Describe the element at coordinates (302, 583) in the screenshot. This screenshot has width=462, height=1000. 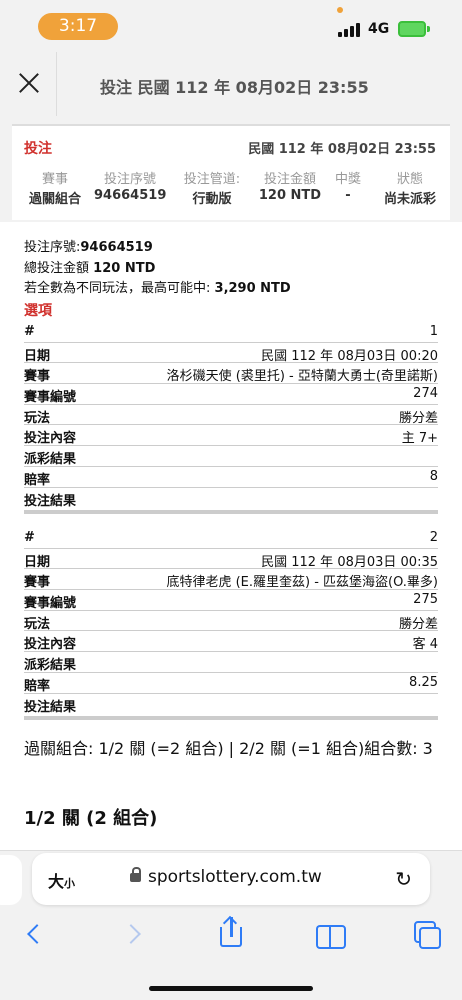
I see `row-value: 底特律老虎 (E.羅里奎茲) - 匹茲堡海盜(O.畢多)` at that location.